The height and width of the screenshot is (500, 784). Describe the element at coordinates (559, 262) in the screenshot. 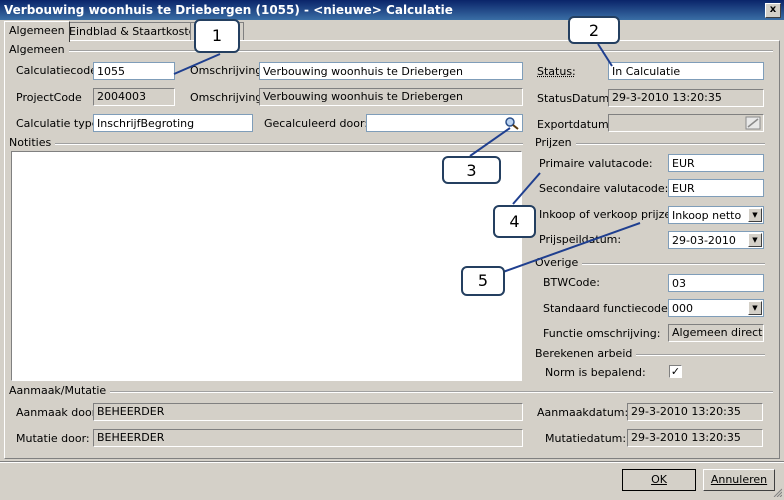

I see `overige-label: Overige` at that location.